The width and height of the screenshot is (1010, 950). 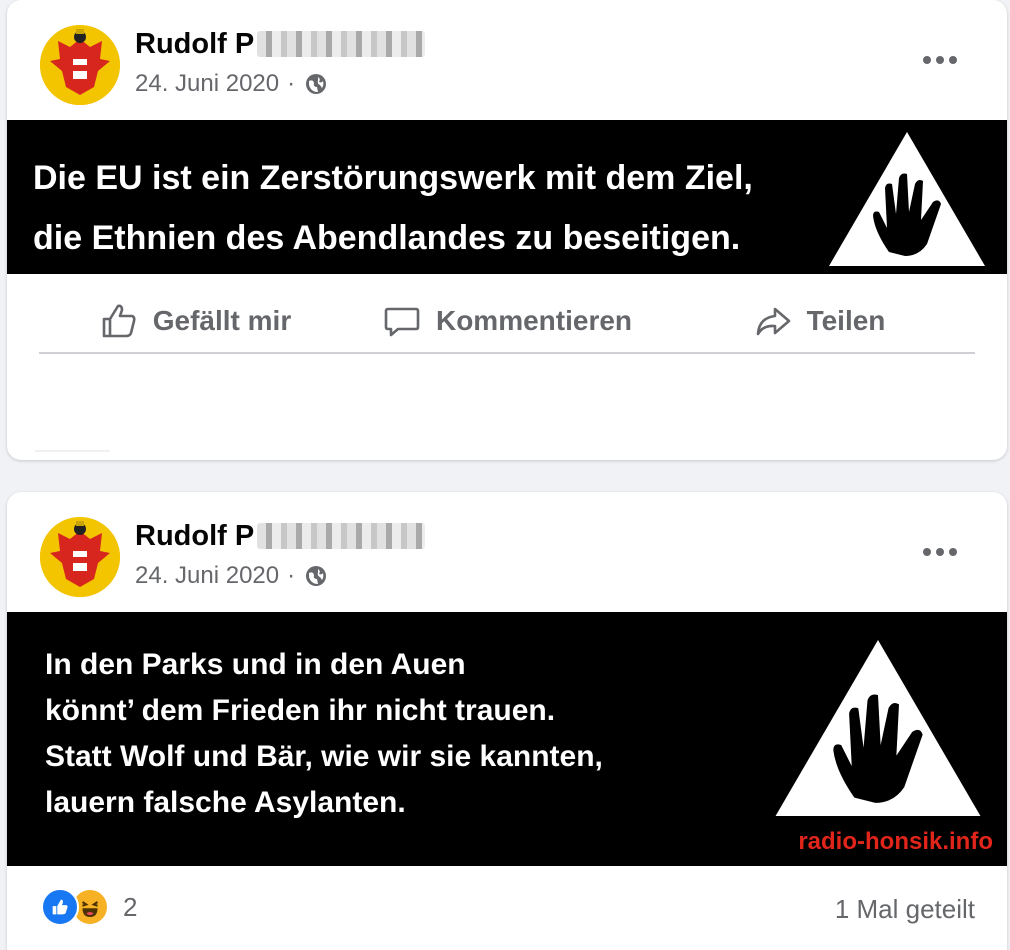 What do you see at coordinates (300, 710) in the screenshot?
I see `image-text-line: könnt’ dem Frieden ihr nicht trauen.` at bounding box center [300, 710].